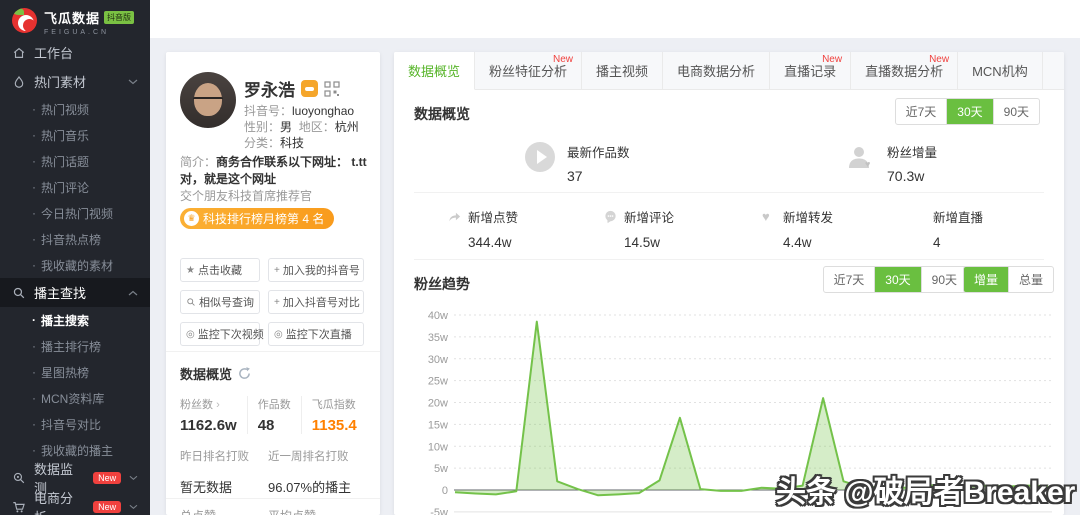 This screenshot has width=1080, height=515. I want to click on big-stat-value: 70.3w, so click(906, 176).